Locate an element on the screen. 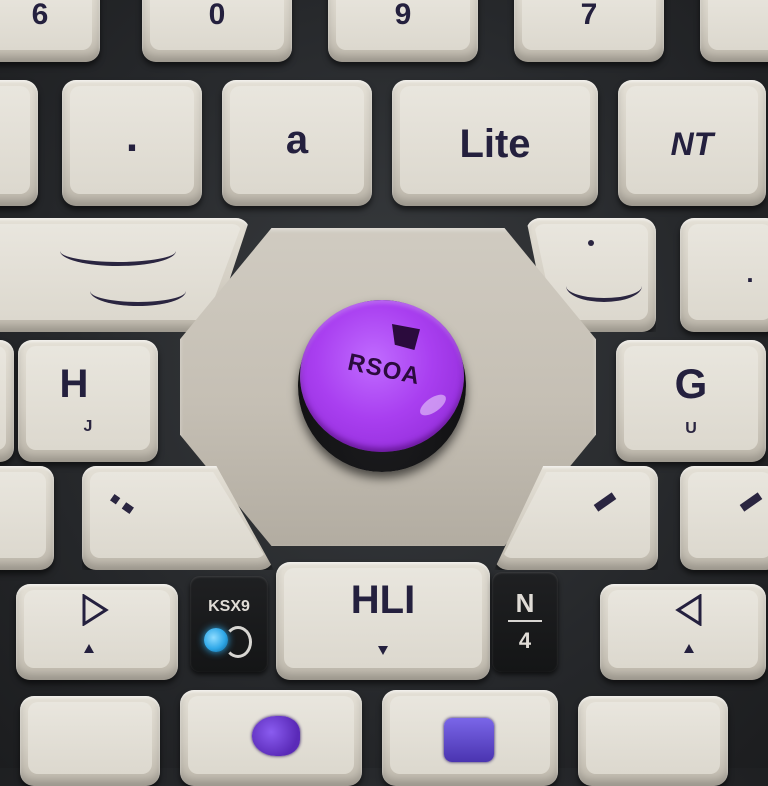 The height and width of the screenshot is (786, 768). key-7-label: 7 is located at coordinates (589, 15).